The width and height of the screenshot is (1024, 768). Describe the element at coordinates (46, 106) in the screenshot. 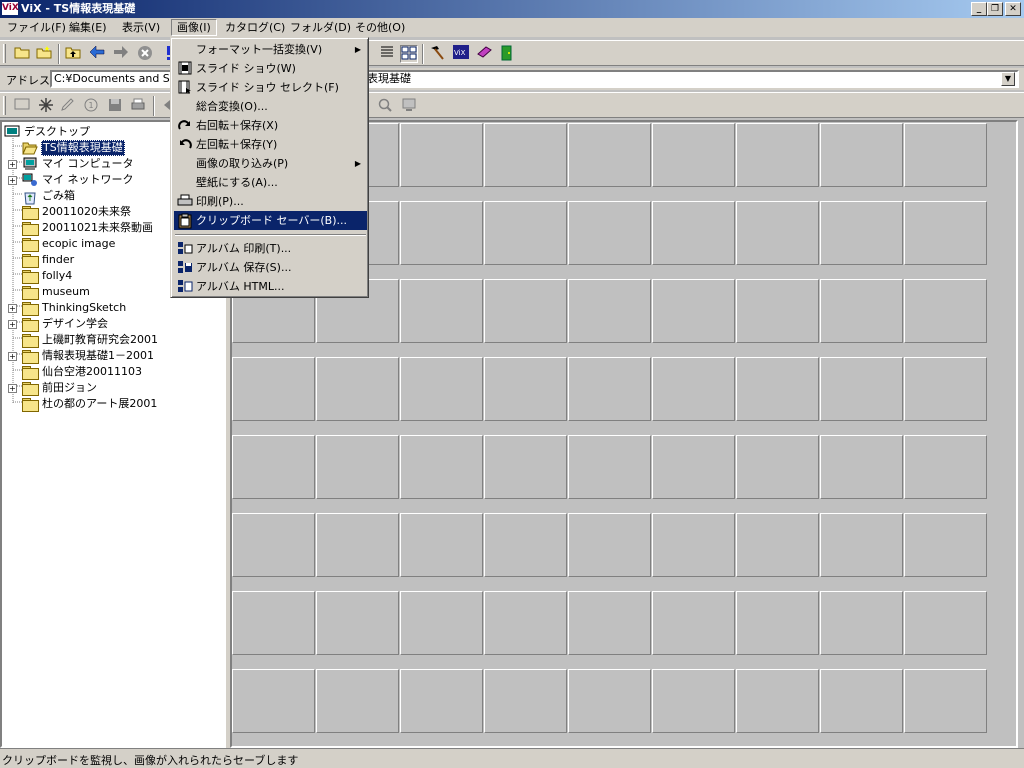

I see `sparkle-icon` at that location.